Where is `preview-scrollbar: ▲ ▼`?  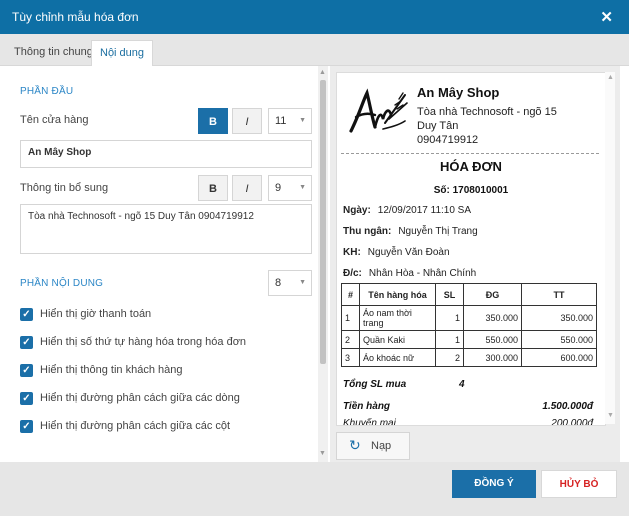 preview-scrollbar: ▲ ▼ is located at coordinates (610, 248).